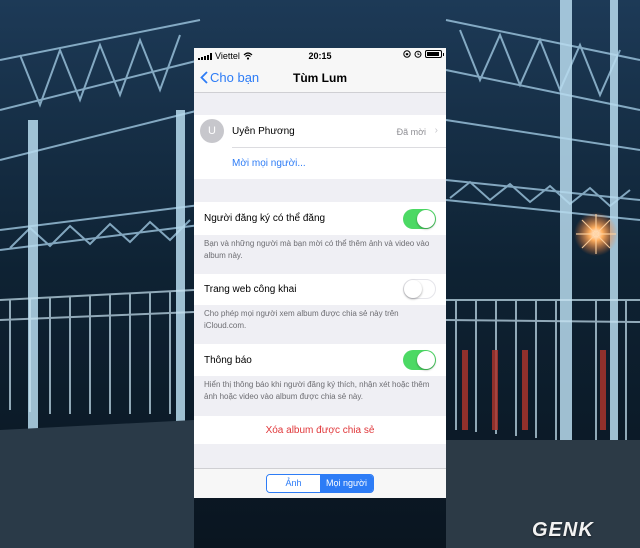 This screenshot has height=548, width=640. Describe the element at coordinates (407, 54) in the screenshot. I see `rotation-lock-icon` at that location.